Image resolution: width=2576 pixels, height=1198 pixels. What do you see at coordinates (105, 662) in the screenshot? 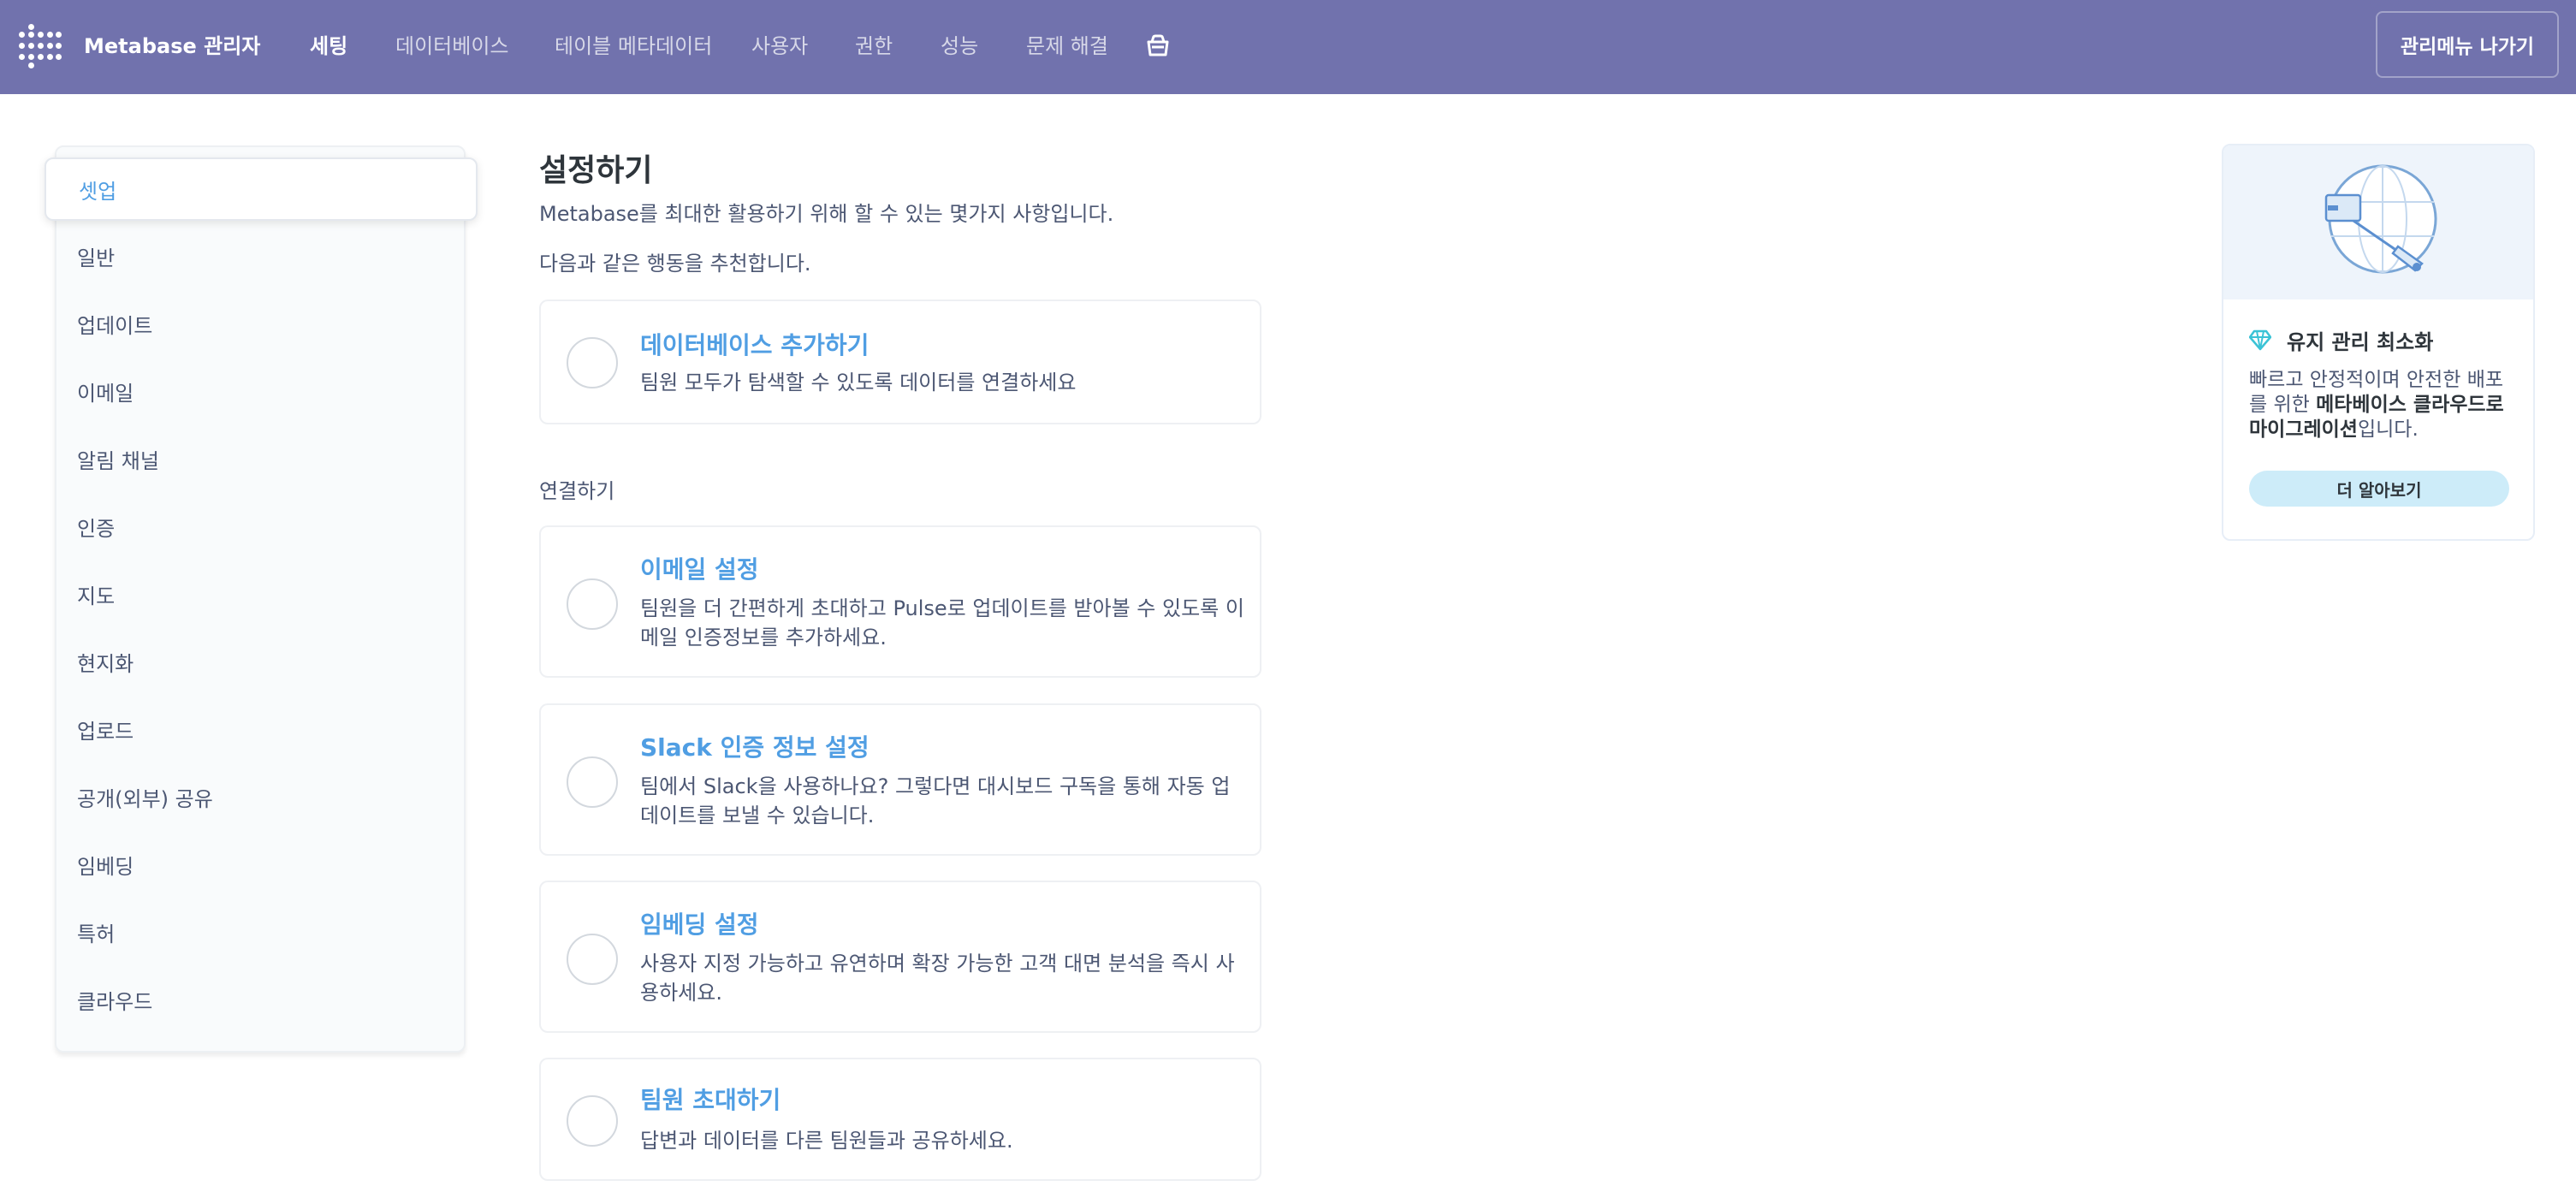
I see `sidebar-item-localization: 현지화` at bounding box center [105, 662].